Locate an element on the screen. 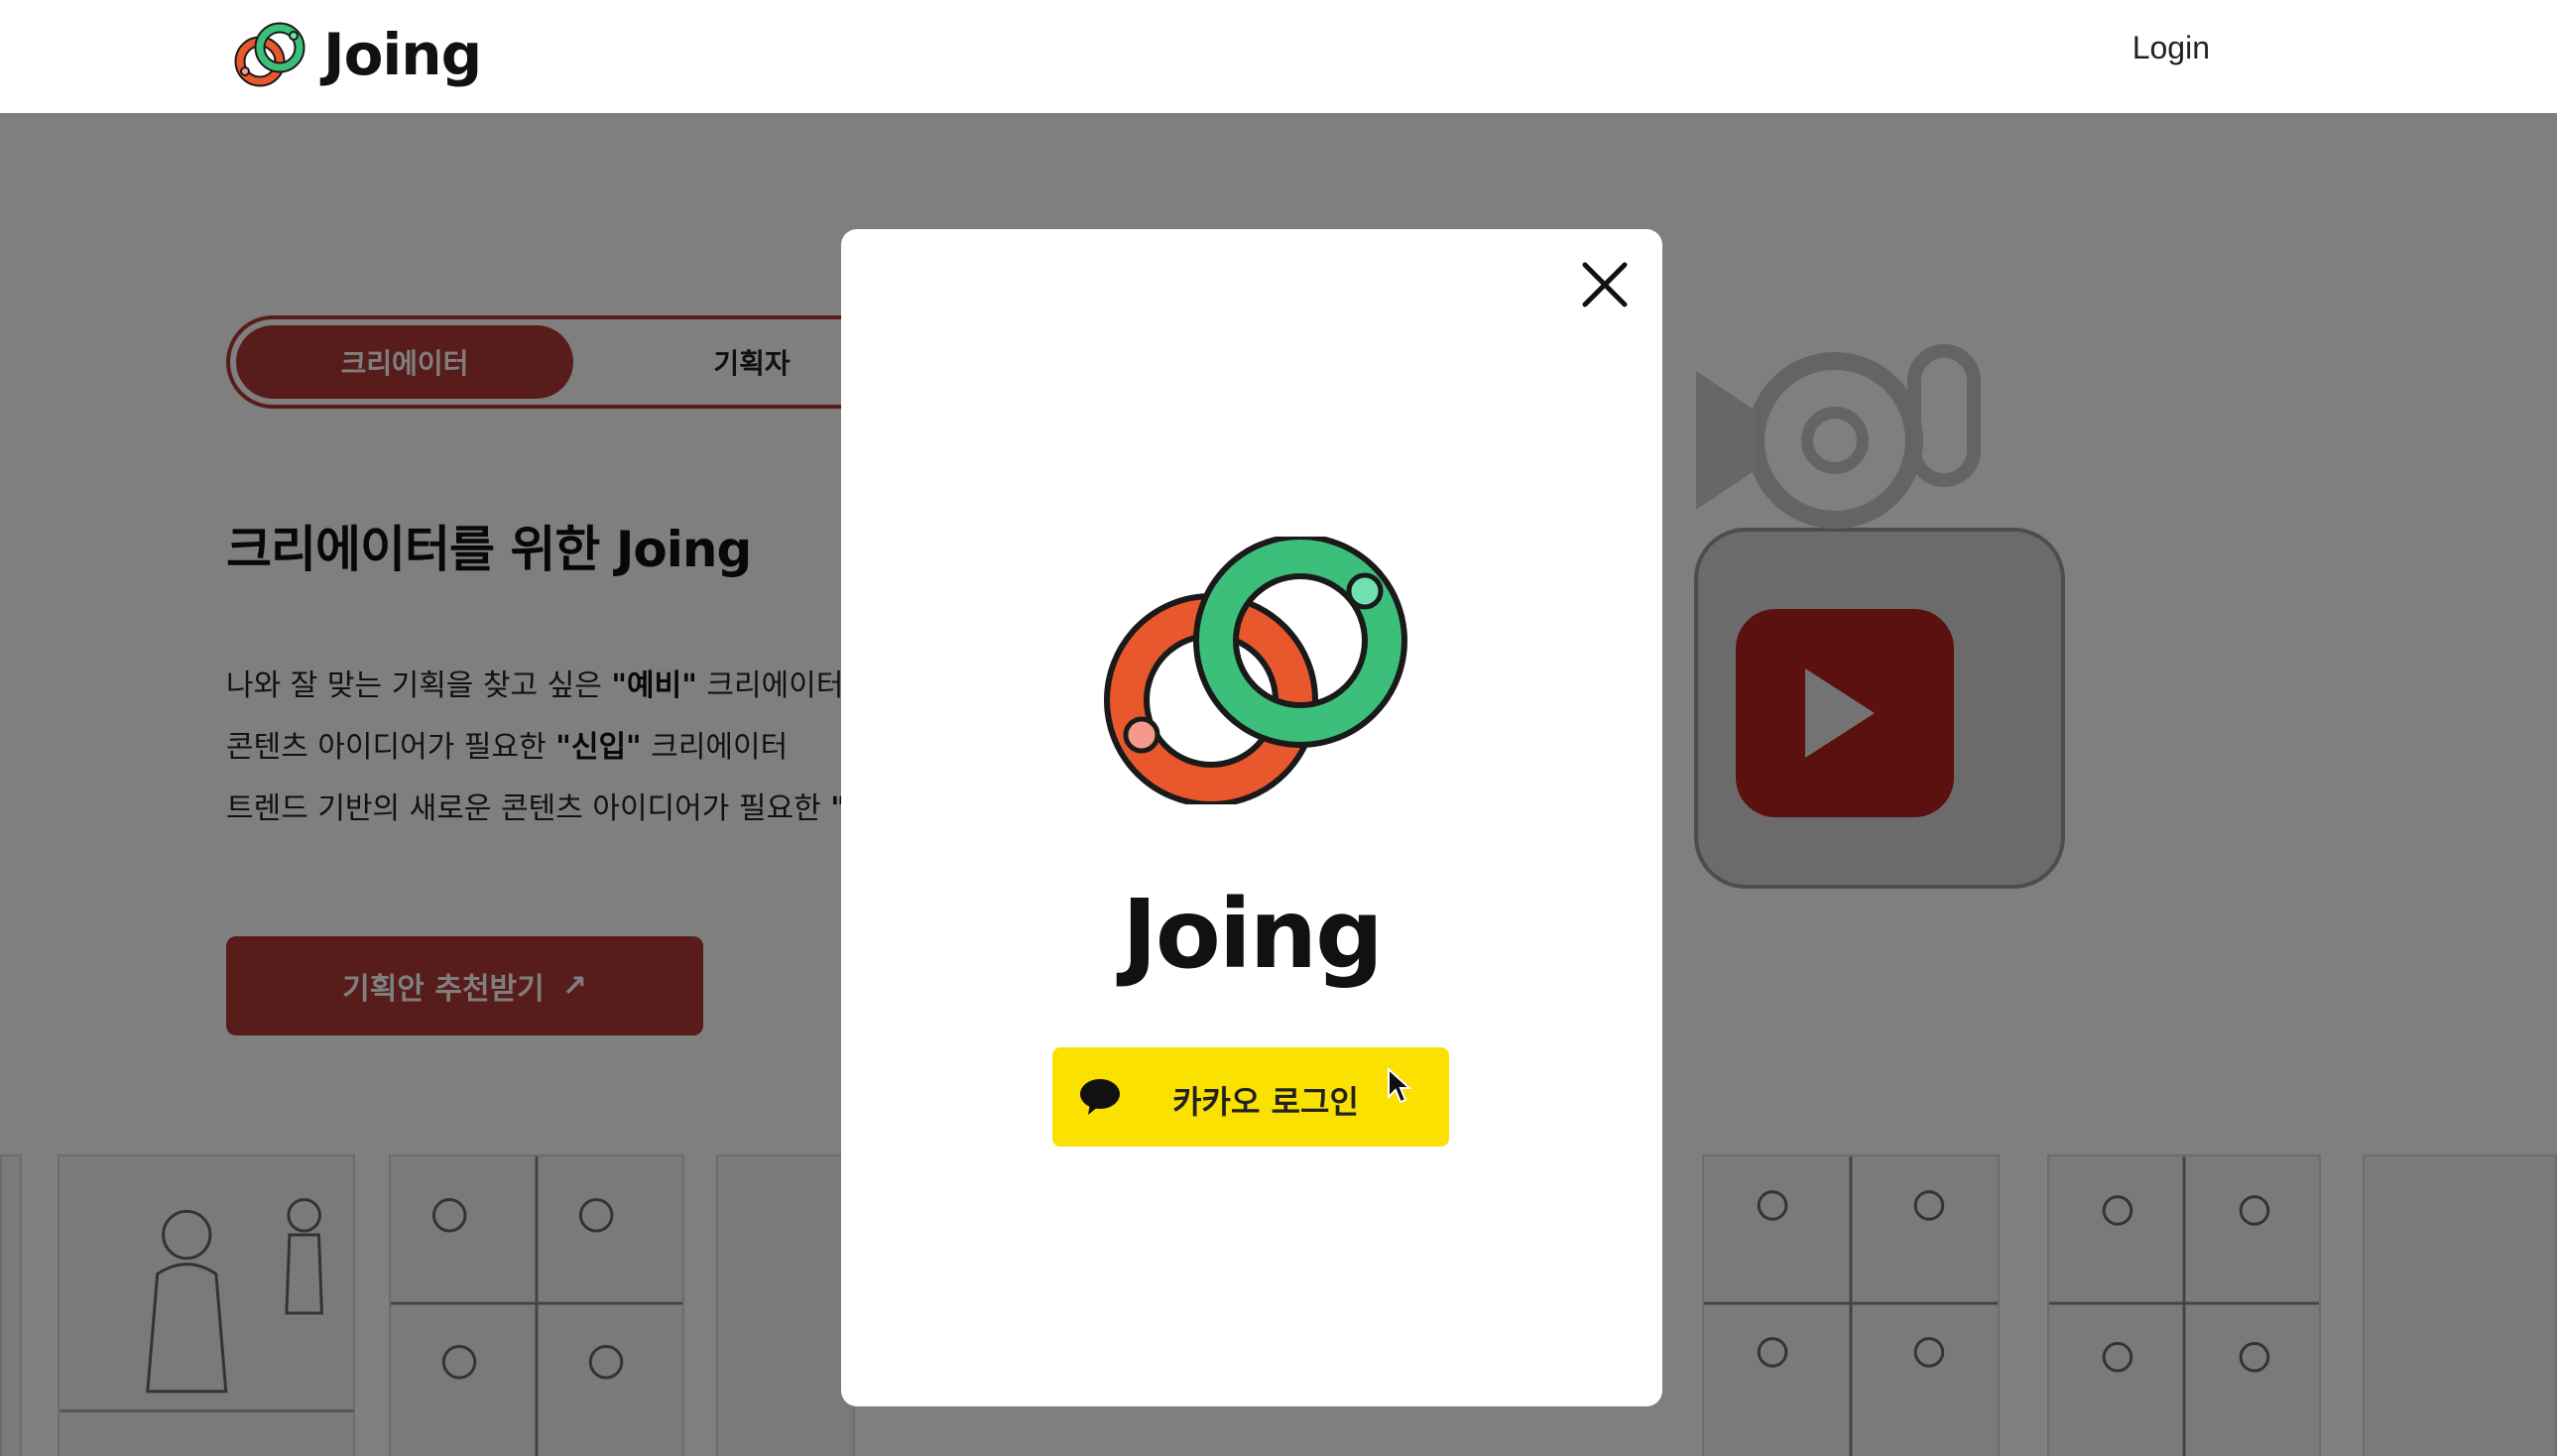  login-link: Login is located at coordinates (2171, 48).